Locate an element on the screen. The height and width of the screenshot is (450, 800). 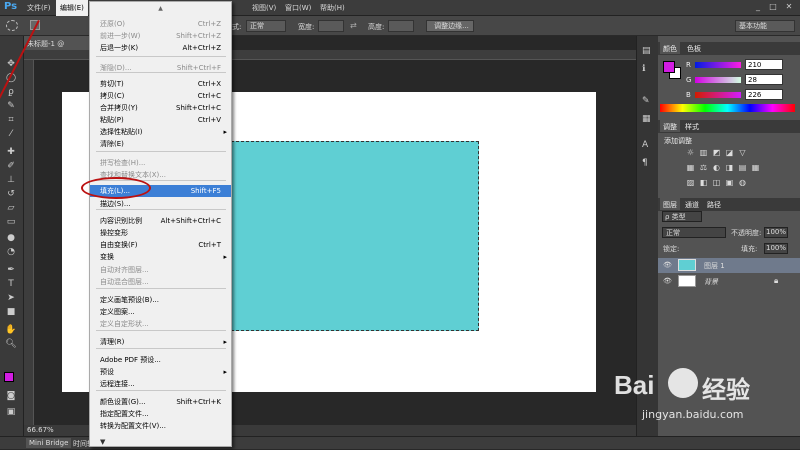
swatches-tab: 色板 is located at coordinates (694, 48).